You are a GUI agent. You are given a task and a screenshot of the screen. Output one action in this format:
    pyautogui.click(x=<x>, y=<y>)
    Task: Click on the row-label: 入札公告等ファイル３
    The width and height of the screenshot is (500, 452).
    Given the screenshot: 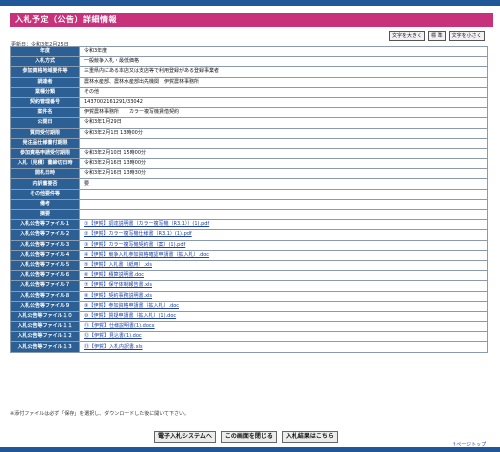 What is the action you would take?
    pyautogui.click(x=45, y=245)
    